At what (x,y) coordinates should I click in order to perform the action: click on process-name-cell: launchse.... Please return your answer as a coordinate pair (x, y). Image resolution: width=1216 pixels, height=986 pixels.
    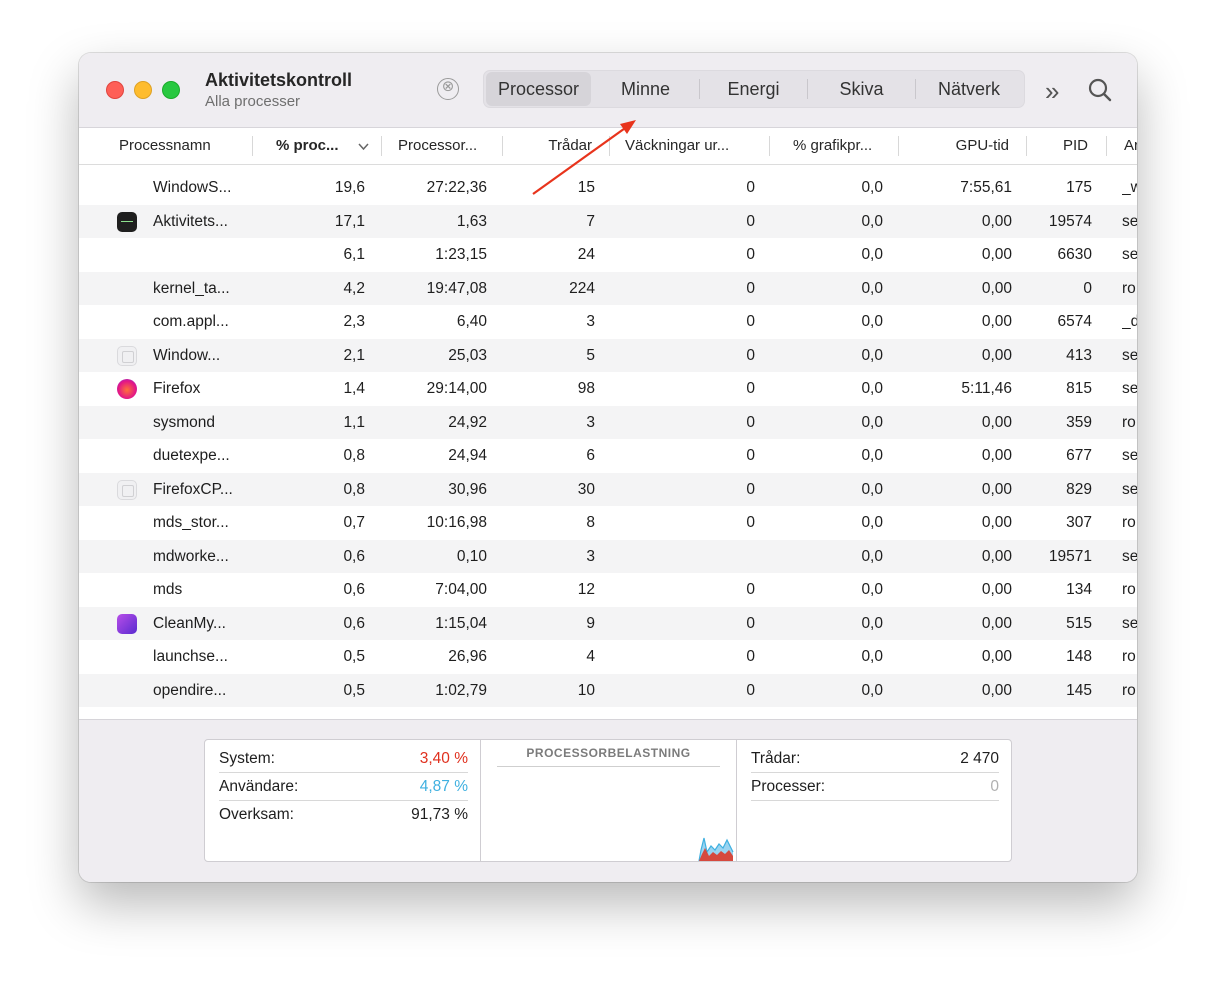
    Looking at the image, I should click on (190, 656).